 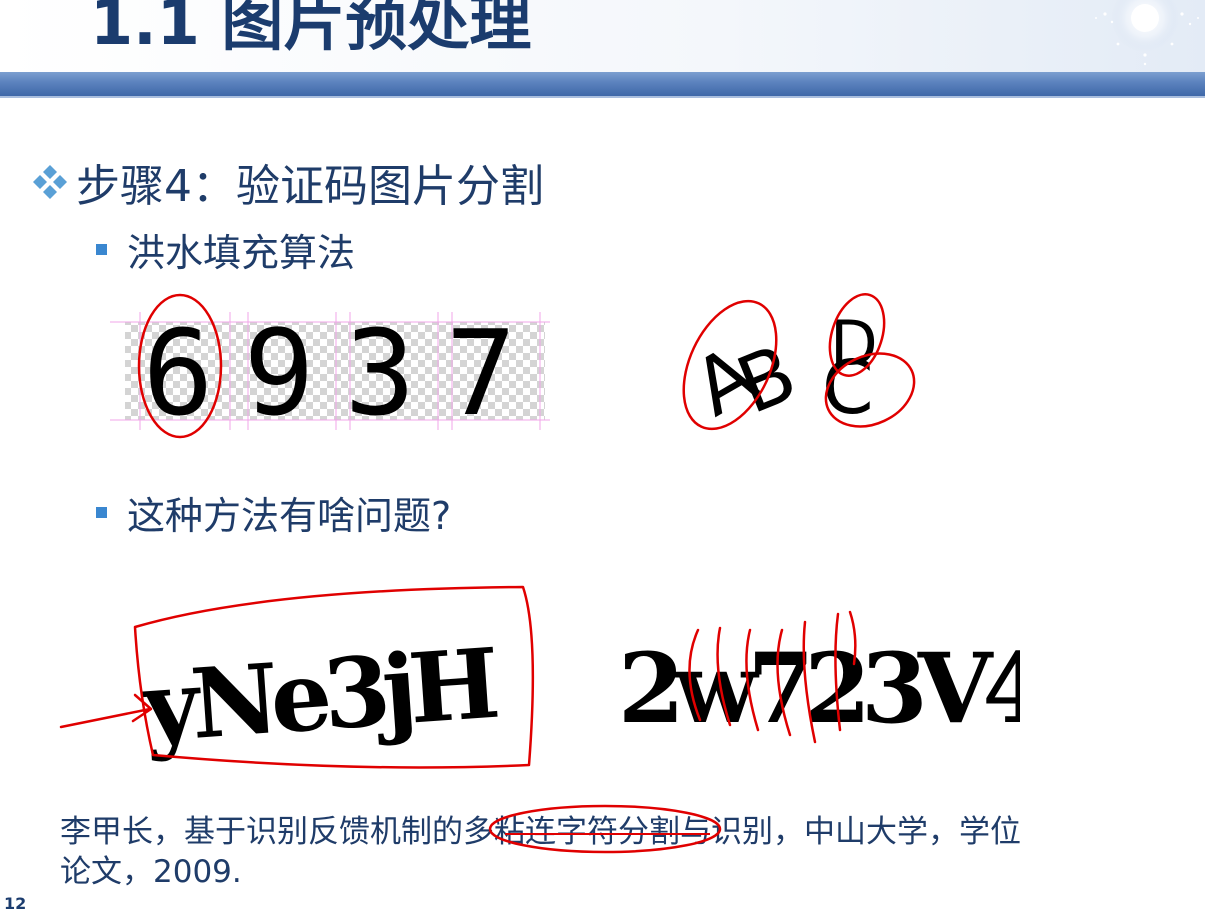 I want to click on handwritten-letters-figure: A B D C, so click(x=798, y=363).